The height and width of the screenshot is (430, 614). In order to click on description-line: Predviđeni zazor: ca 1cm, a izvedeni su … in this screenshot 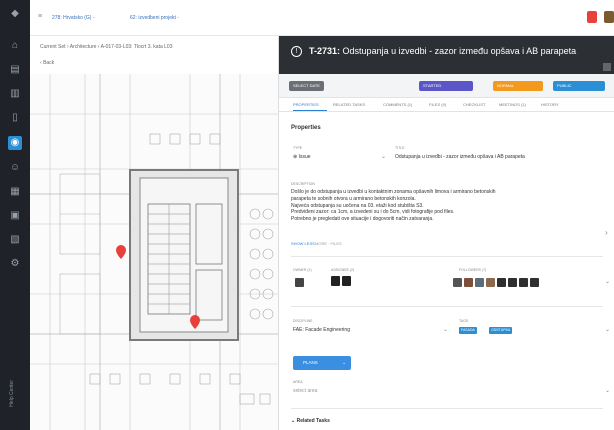, I will do `click(373, 212)`.